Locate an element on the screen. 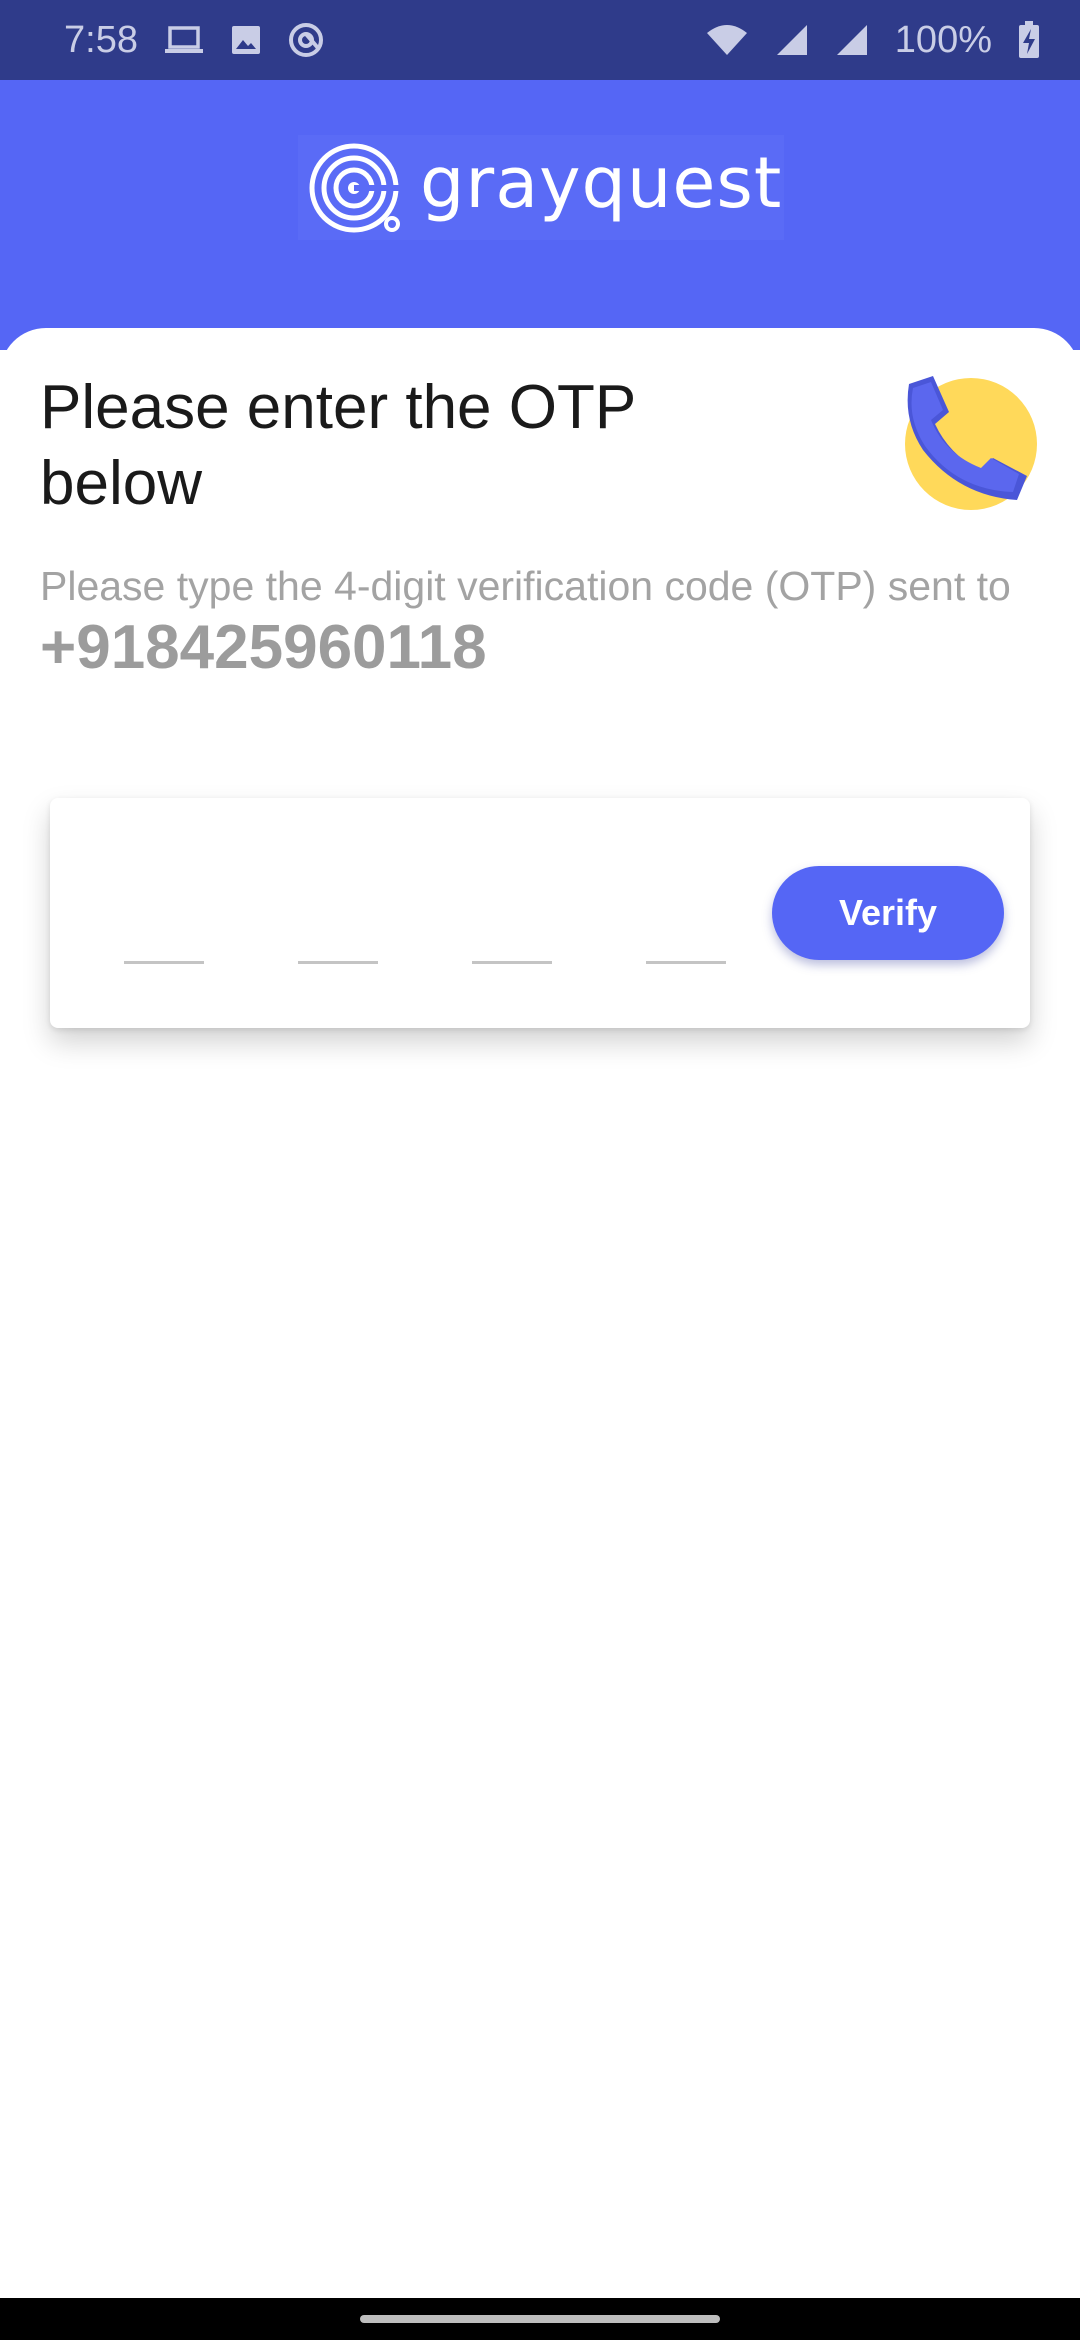  sync-icon is located at coordinates (306, 40).